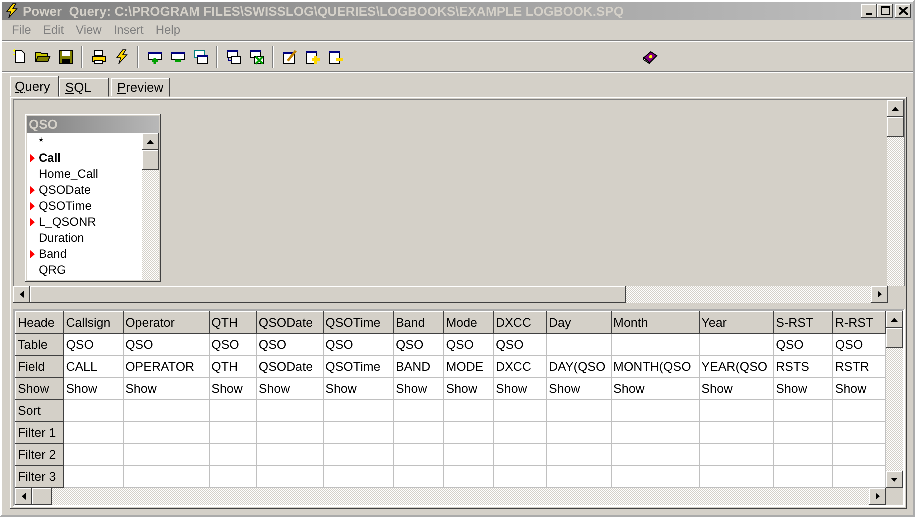  I want to click on table-box: QSO * Call Home_Call QSODate QSOTime L_QSONR Duration Band QRG, so click(93, 198).